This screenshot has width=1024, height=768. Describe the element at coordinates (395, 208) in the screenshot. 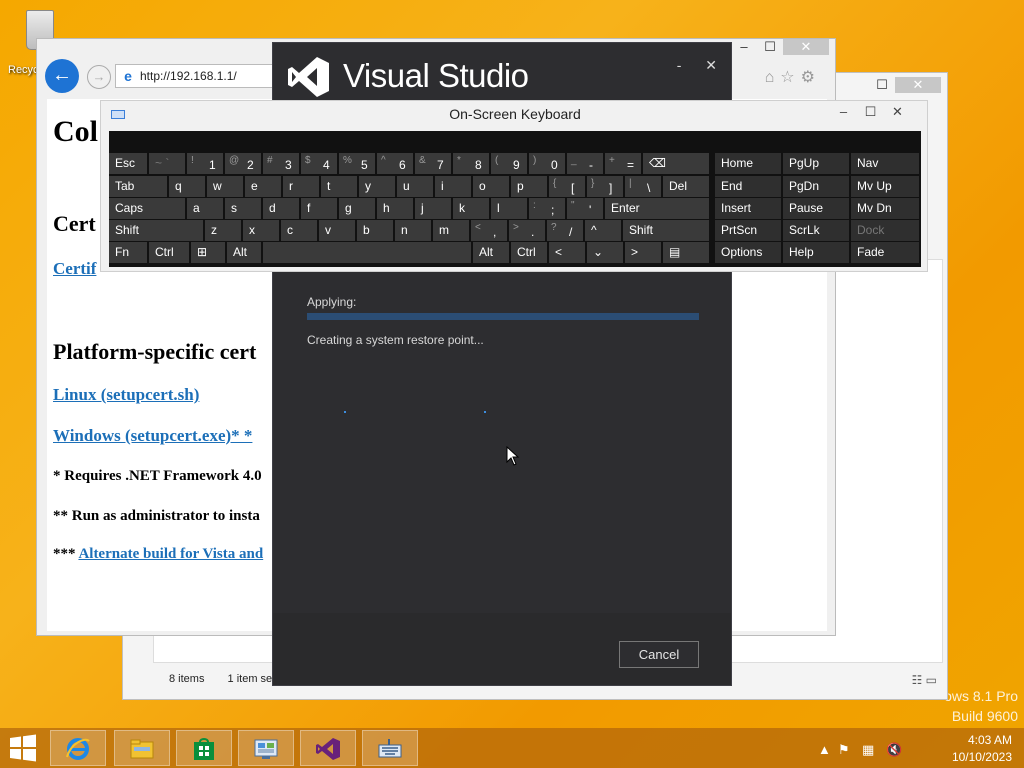

I see `key-h: h` at that location.